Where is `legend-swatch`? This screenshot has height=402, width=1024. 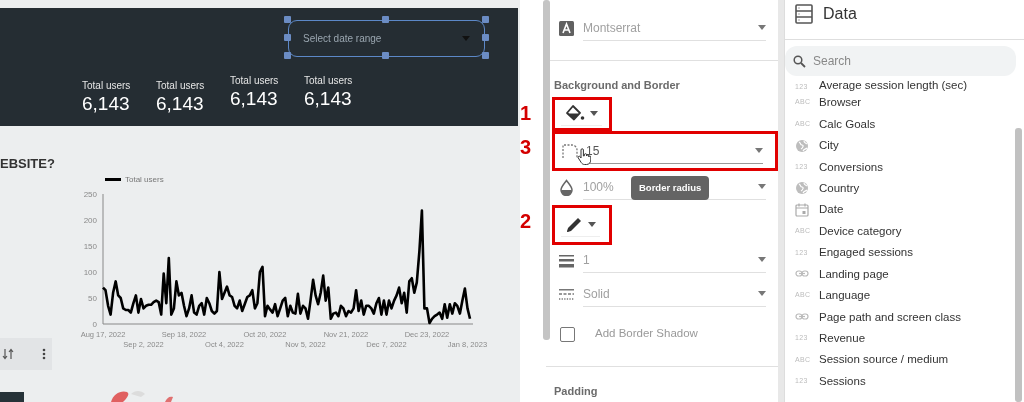 legend-swatch is located at coordinates (113, 179).